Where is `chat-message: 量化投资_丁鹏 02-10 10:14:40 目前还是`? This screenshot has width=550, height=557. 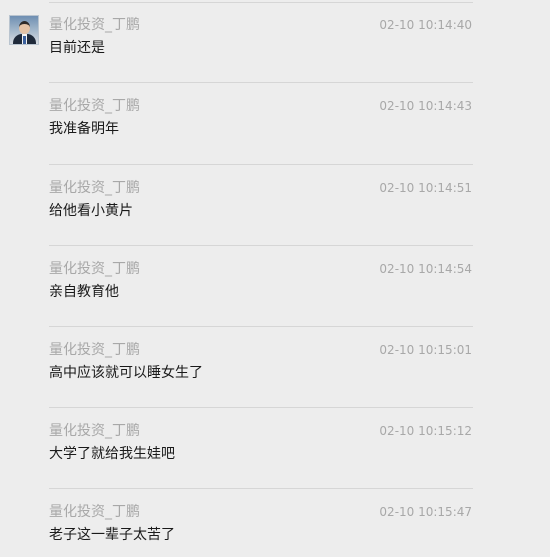 chat-message: 量化投资_丁鹏 02-10 10:14:40 目前还是 is located at coordinates (275, 46).